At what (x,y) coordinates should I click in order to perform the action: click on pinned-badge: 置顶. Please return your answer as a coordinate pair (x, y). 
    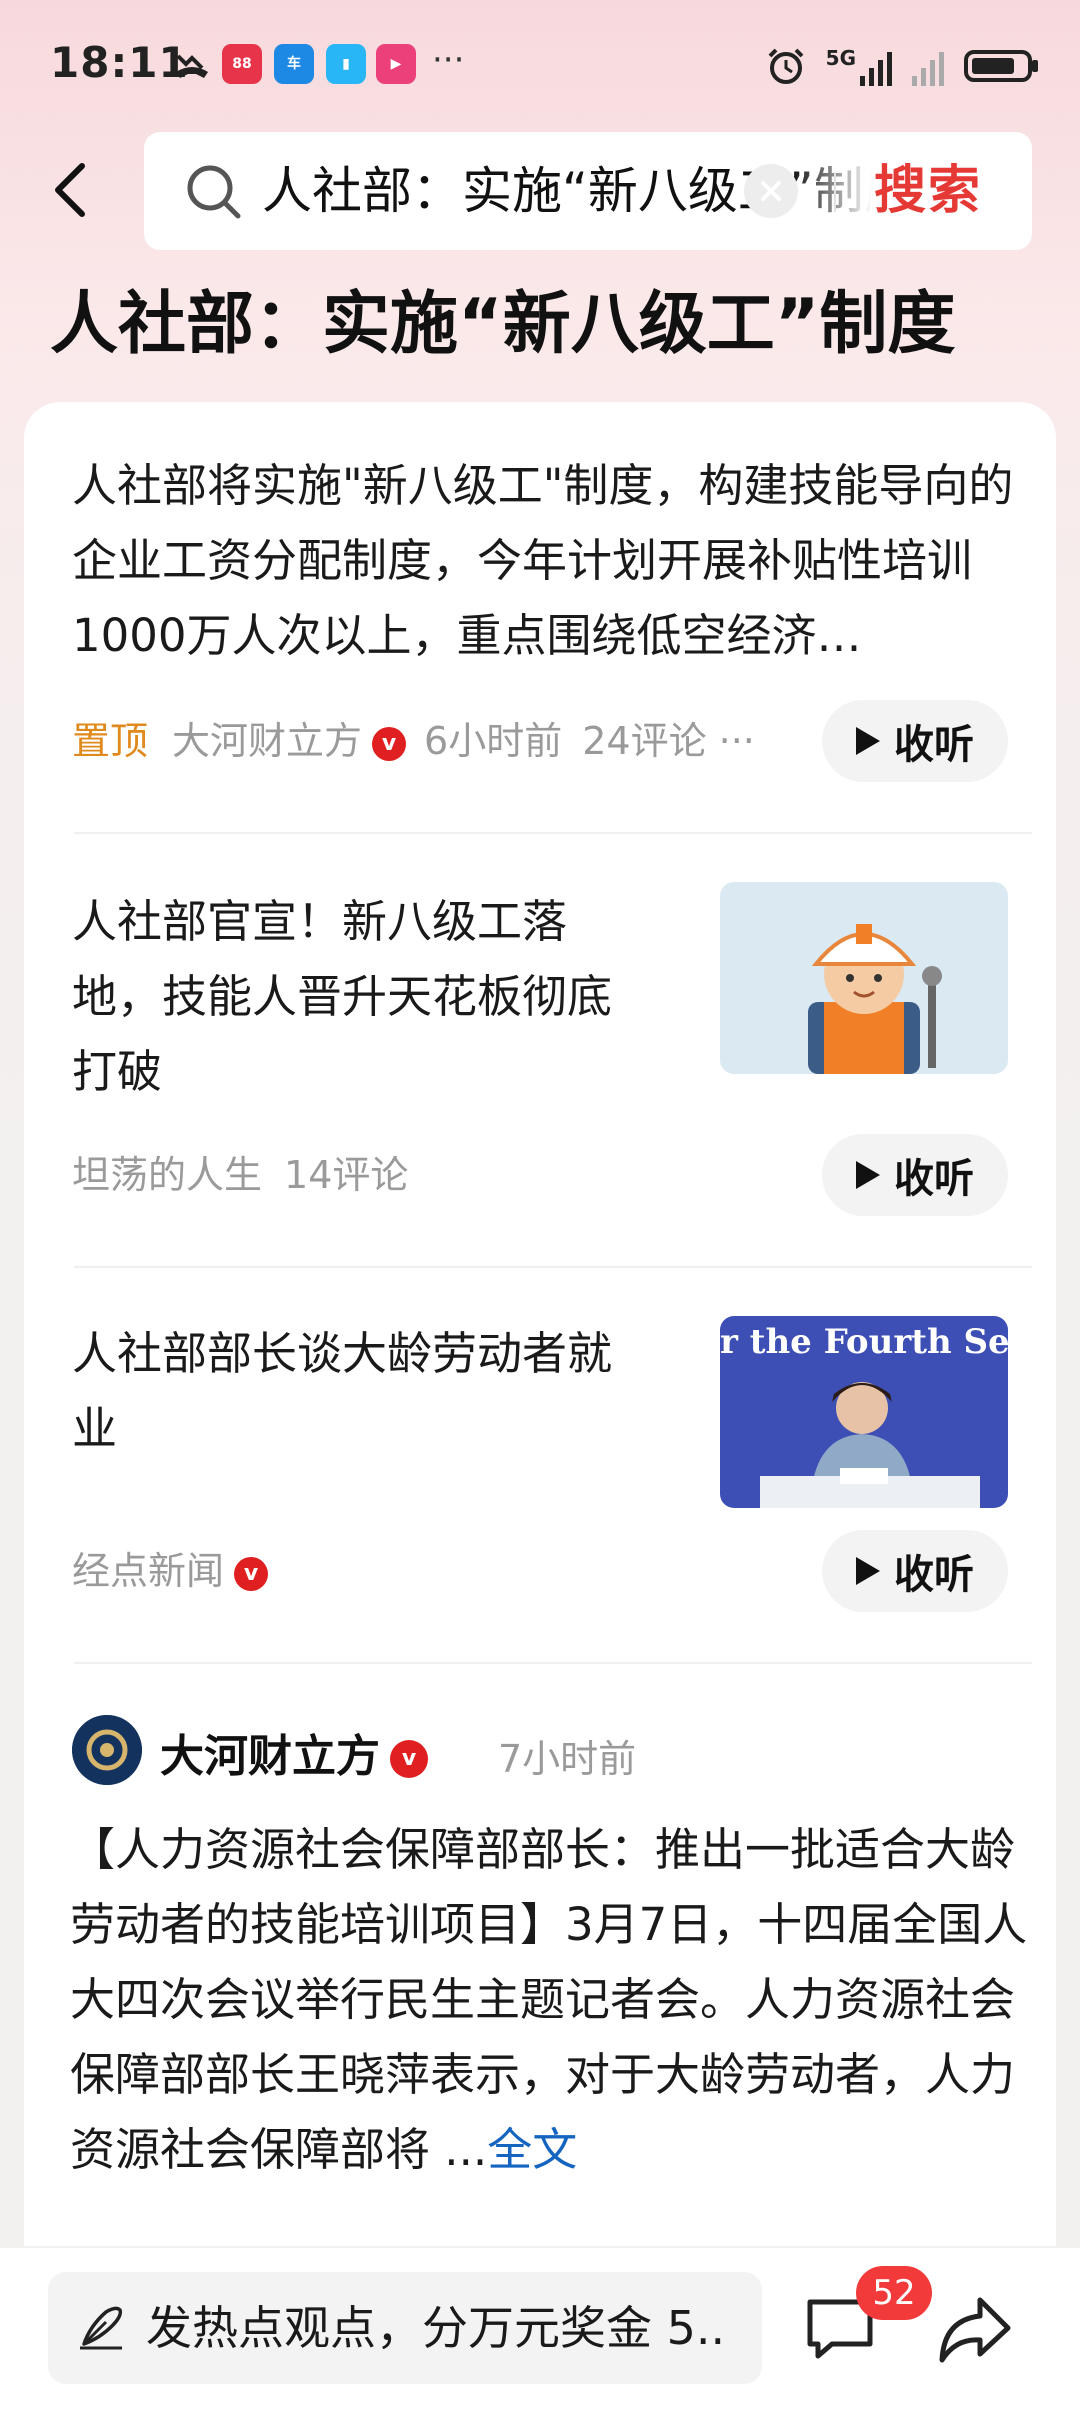
    Looking at the image, I should click on (110, 741).